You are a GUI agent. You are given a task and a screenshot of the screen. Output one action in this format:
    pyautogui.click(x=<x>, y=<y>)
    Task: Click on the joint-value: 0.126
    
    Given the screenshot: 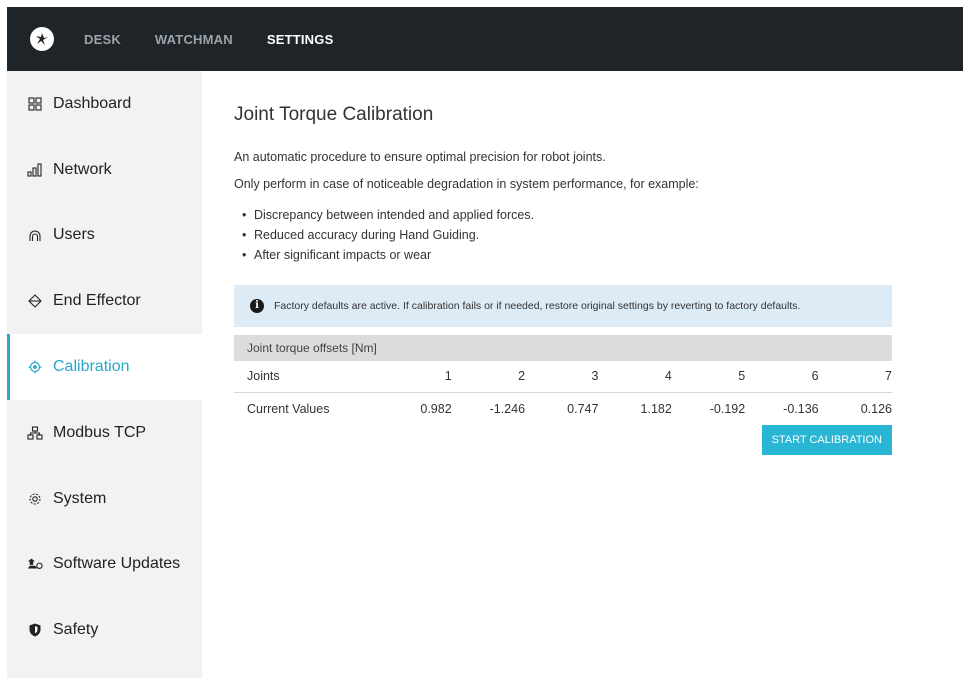 What is the action you would take?
    pyautogui.click(x=876, y=408)
    